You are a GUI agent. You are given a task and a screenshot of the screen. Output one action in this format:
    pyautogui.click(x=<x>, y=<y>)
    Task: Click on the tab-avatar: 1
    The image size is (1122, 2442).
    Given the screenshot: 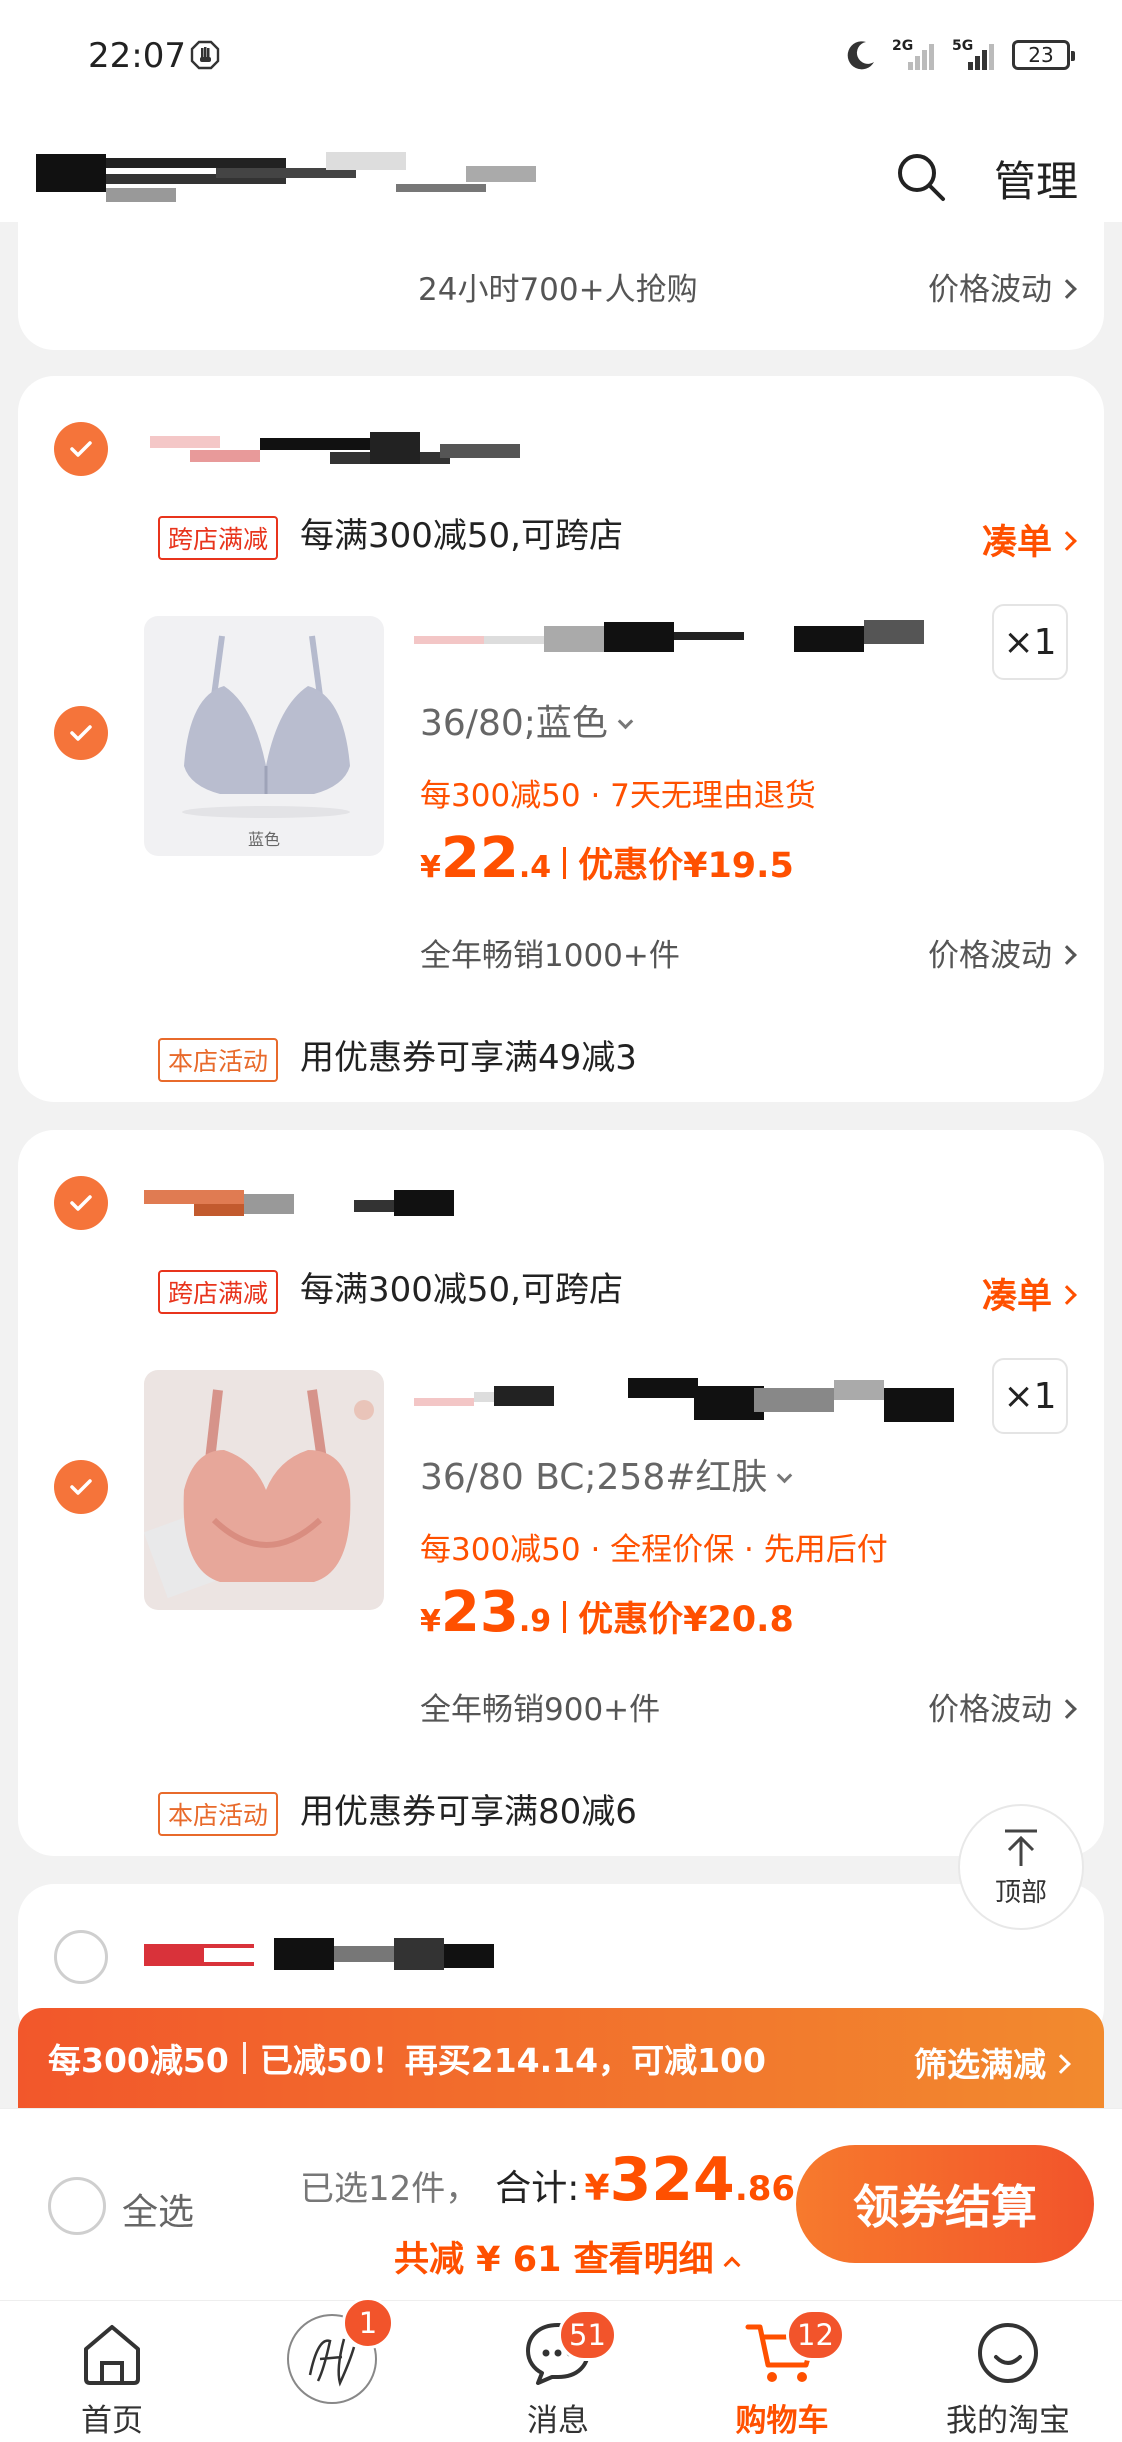 What is the action you would take?
    pyautogui.click(x=332, y=2369)
    